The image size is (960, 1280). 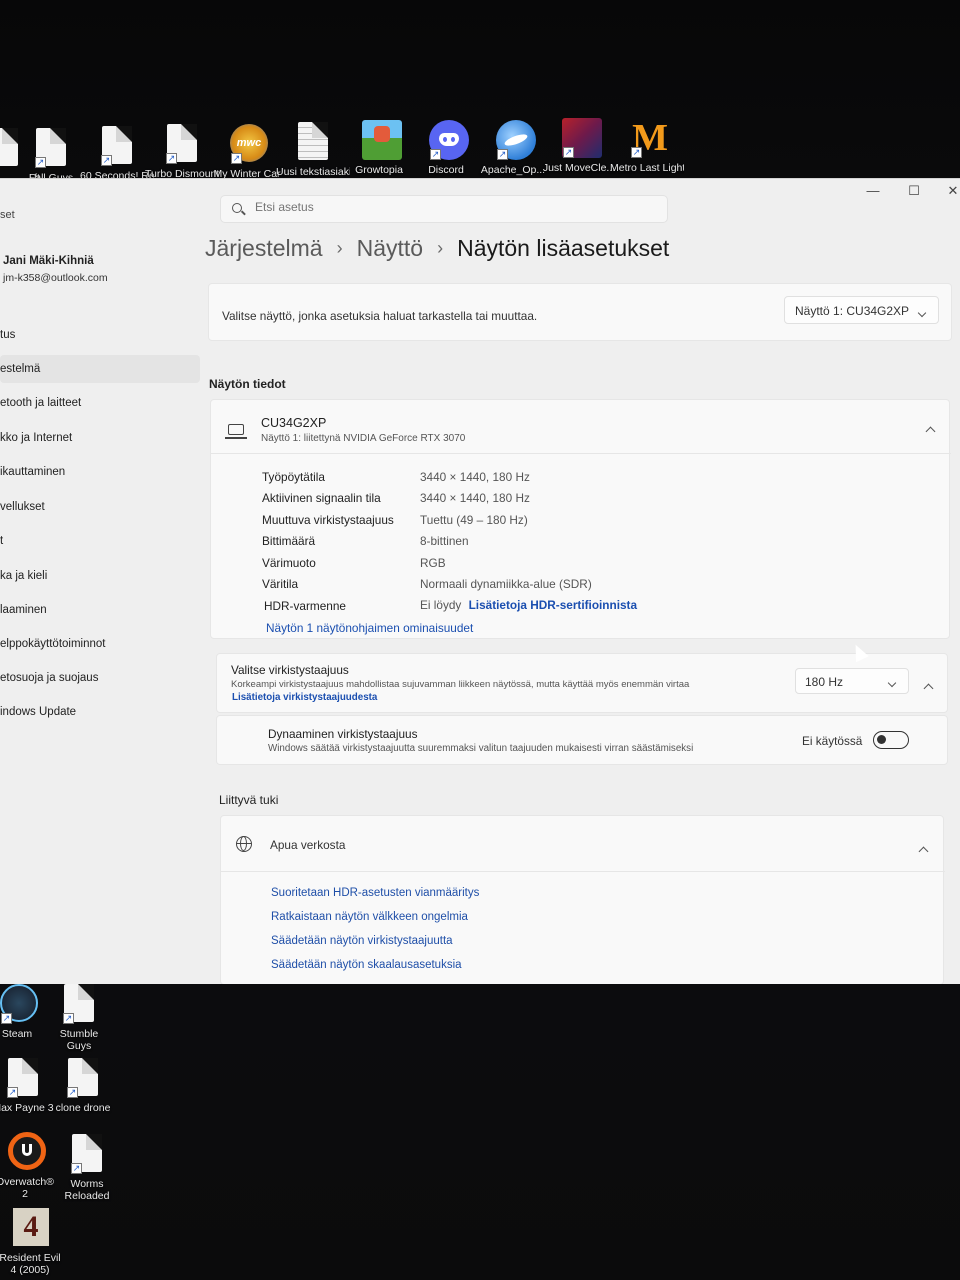 I want to click on info-row-value: RGB, so click(x=433, y=563).